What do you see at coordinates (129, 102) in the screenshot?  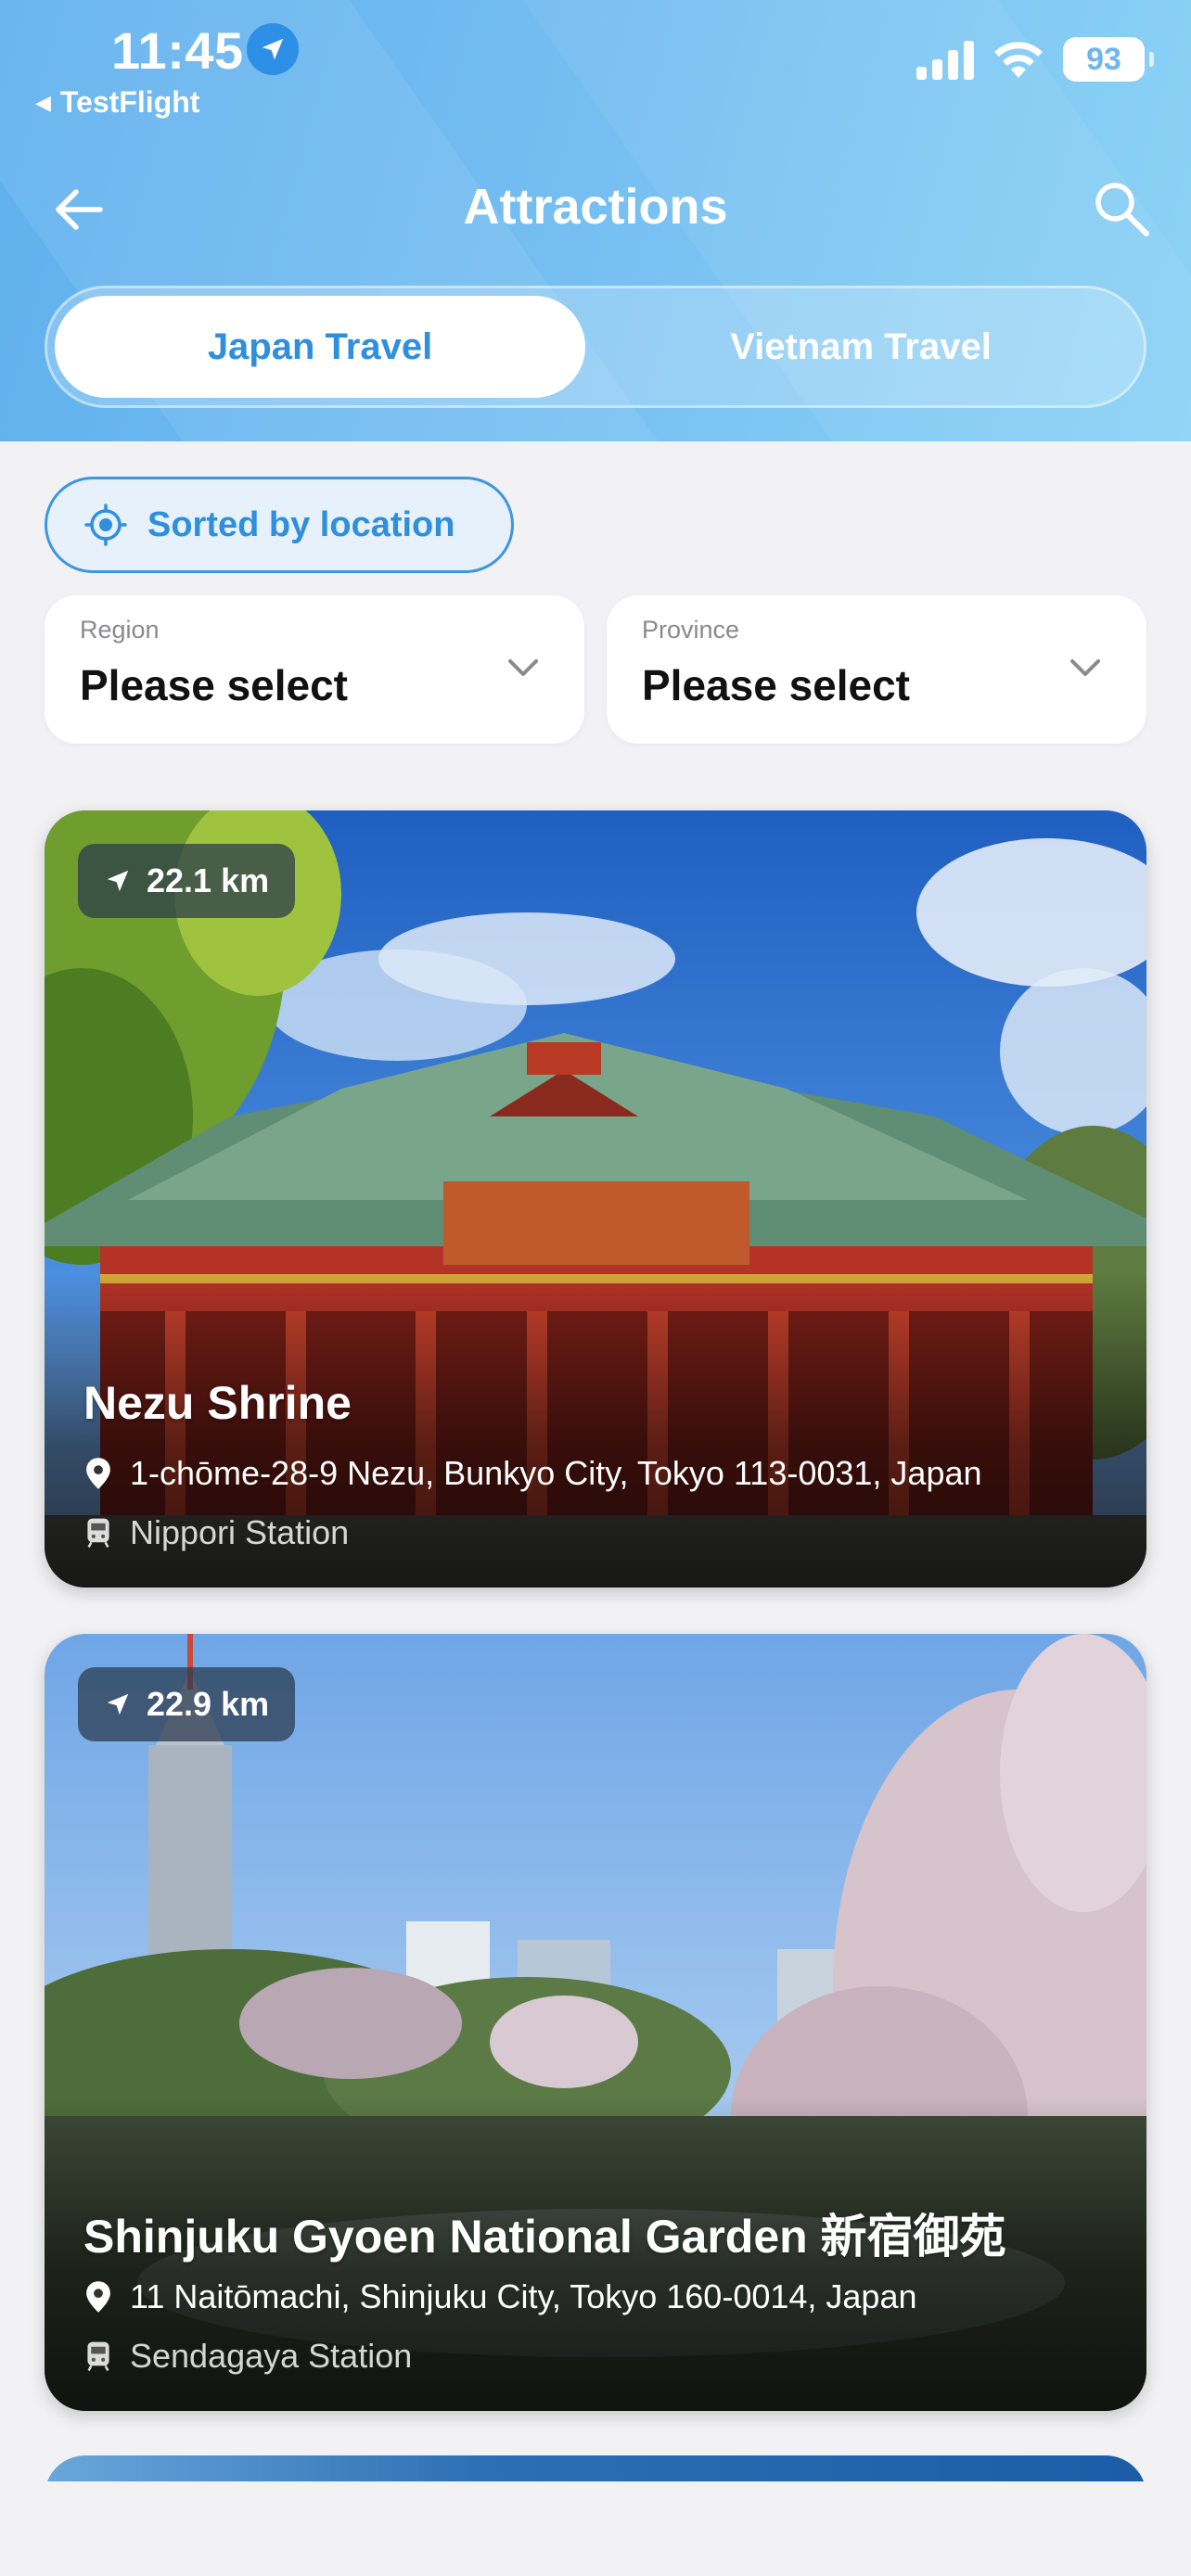 I see `back-app-label: TestFlight` at bounding box center [129, 102].